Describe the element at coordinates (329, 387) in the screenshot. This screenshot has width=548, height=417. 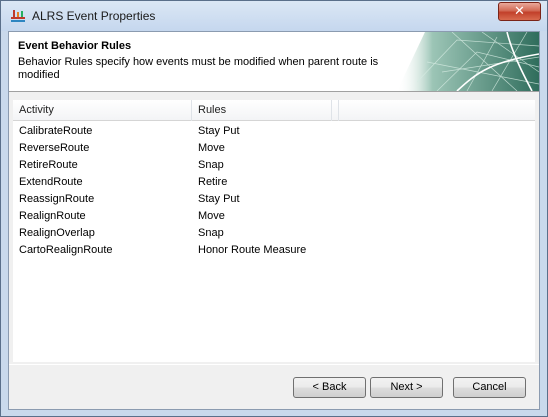
I see `back-button: < Back` at that location.